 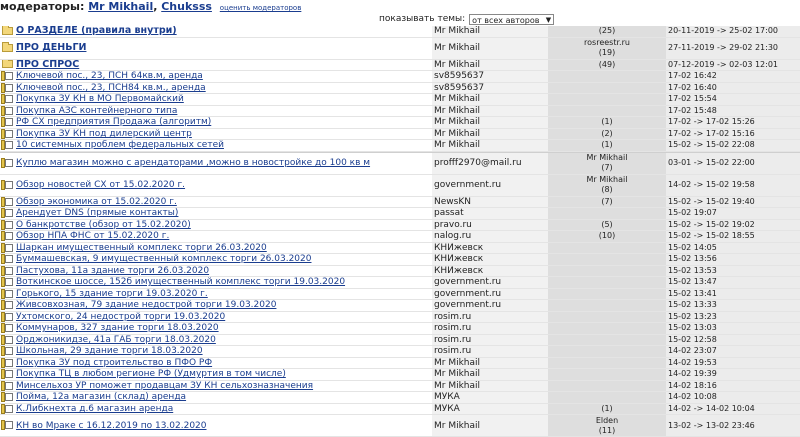 I want to click on topic-title-link: К.Либкнехта д.6 магазин аренда, so click(x=94, y=409).